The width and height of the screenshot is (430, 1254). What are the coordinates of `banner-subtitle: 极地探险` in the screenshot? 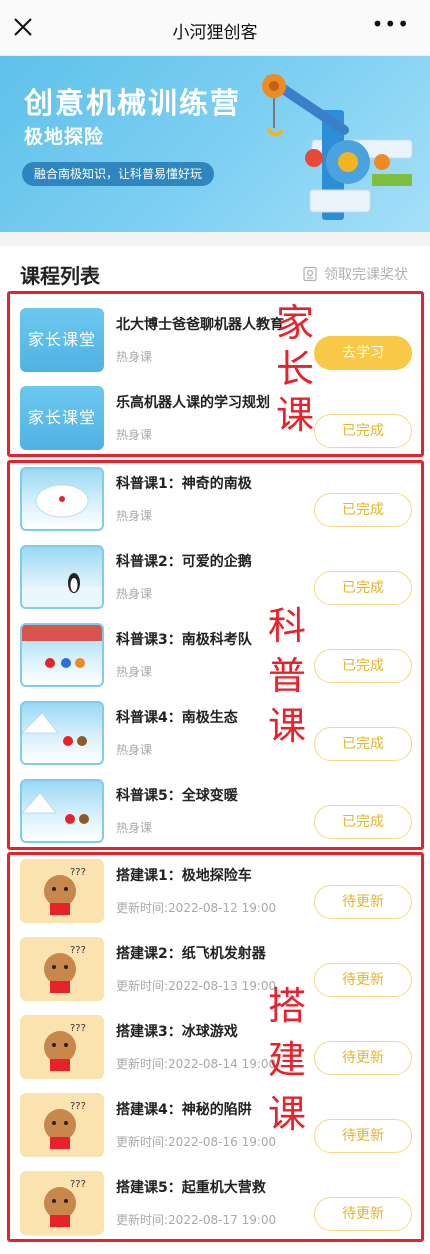 It's located at (64, 137).